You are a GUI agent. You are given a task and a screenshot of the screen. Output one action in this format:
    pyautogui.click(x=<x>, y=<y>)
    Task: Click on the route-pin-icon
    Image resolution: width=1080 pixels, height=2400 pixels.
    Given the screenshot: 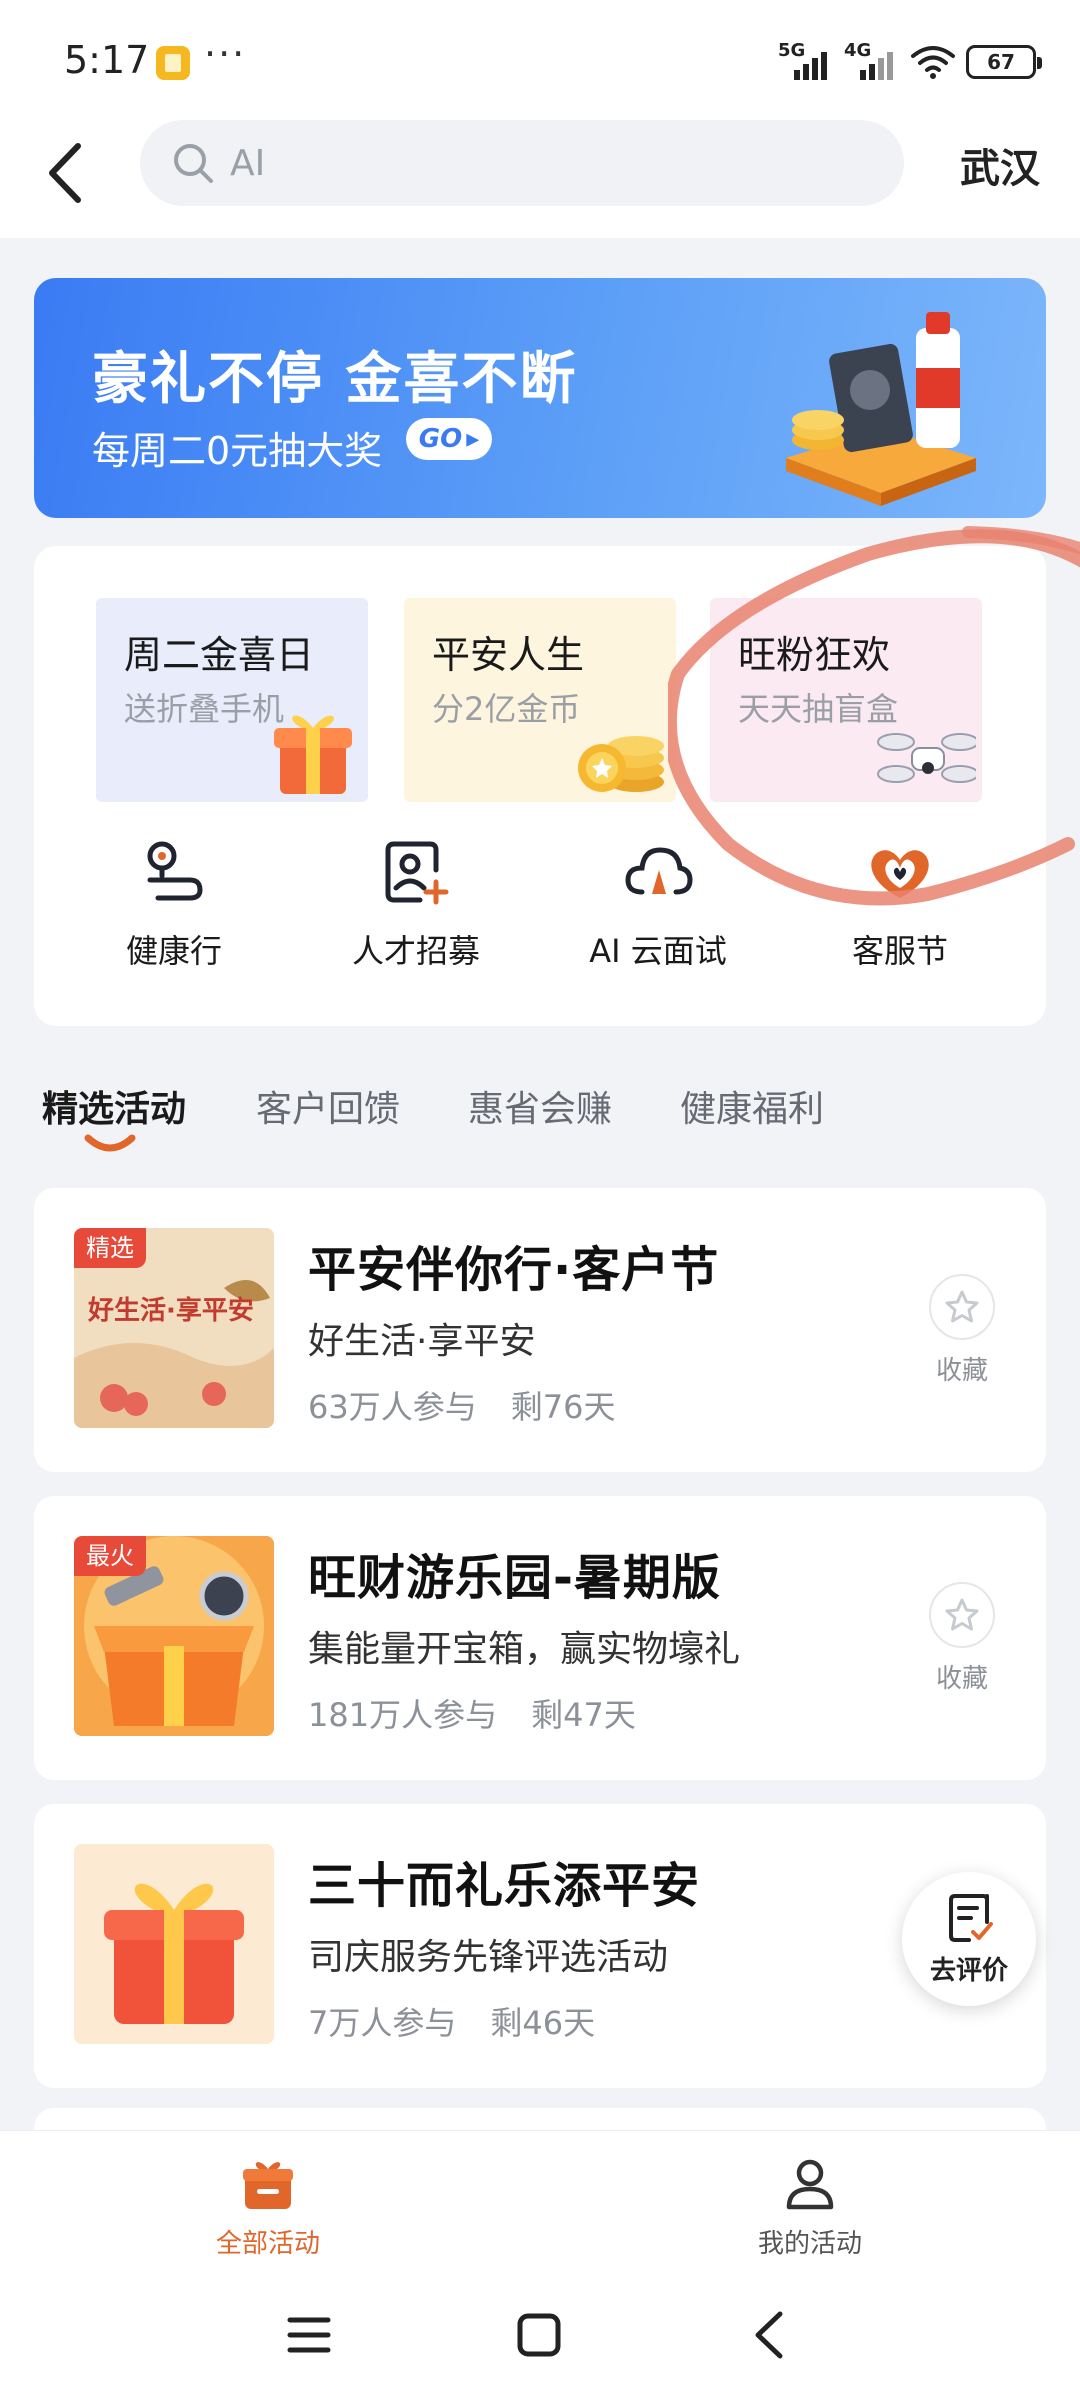 What is the action you would take?
    pyautogui.click(x=175, y=871)
    